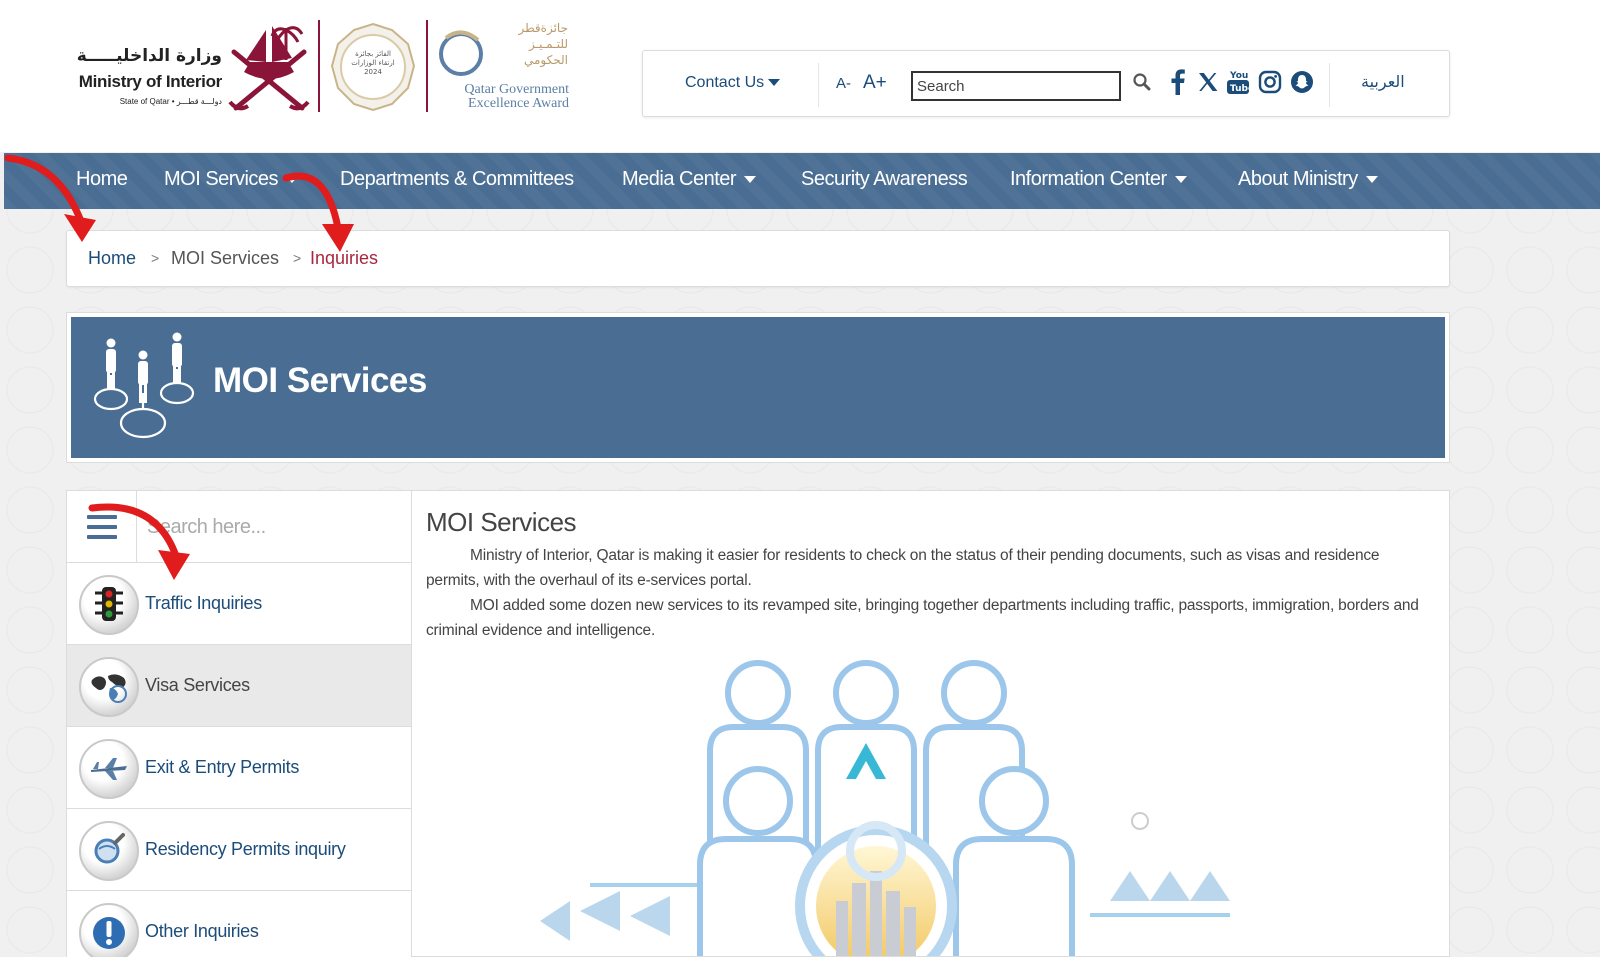 This screenshot has height=957, width=1600. What do you see at coordinates (1016, 86) in the screenshot?
I see `site-search-input` at bounding box center [1016, 86].